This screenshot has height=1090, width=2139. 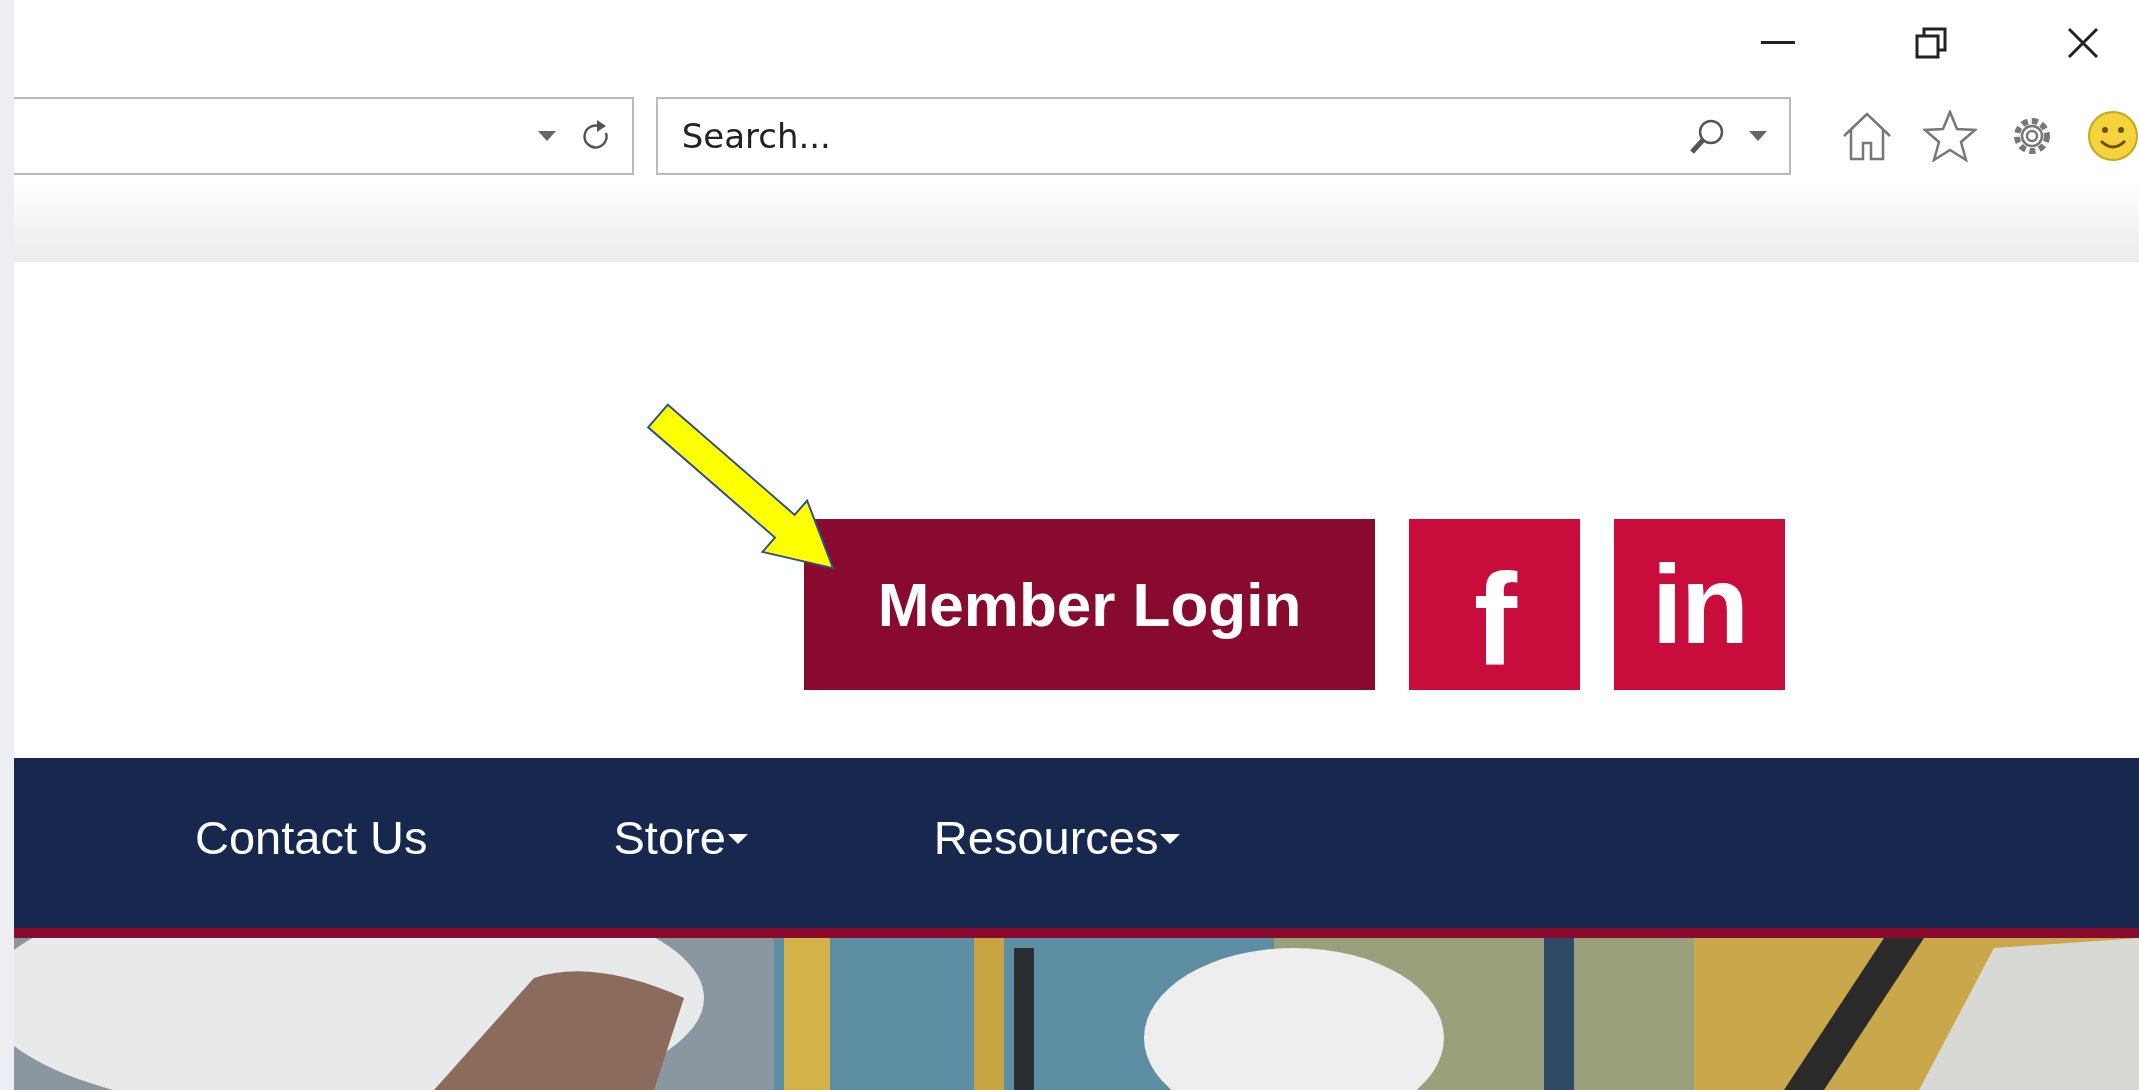 I want to click on nav-link: Store, so click(x=680, y=843).